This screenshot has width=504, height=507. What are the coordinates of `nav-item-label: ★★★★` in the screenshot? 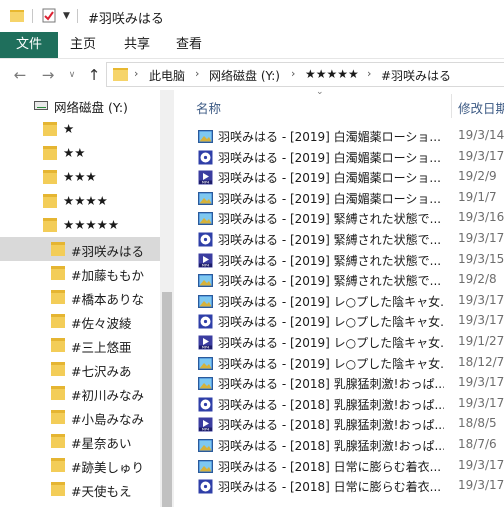 It's located at (85, 200).